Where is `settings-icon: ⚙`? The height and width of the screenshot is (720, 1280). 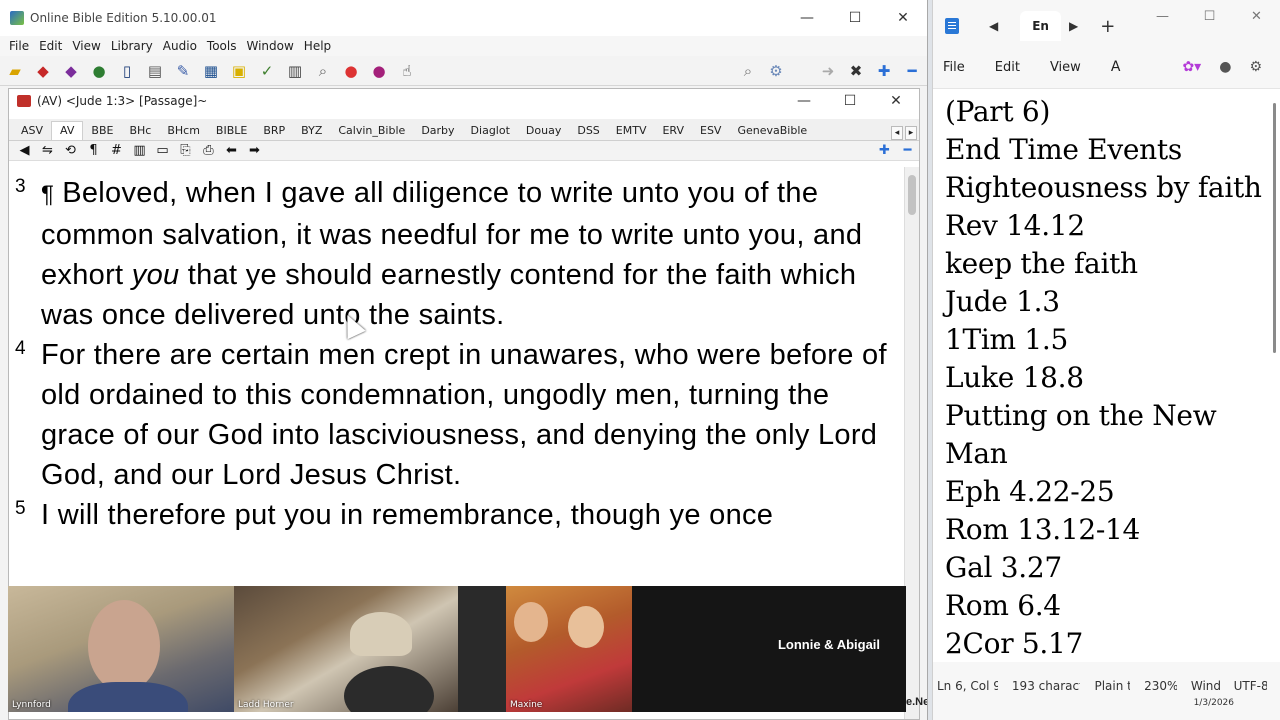 settings-icon: ⚙ is located at coordinates (1255, 67).